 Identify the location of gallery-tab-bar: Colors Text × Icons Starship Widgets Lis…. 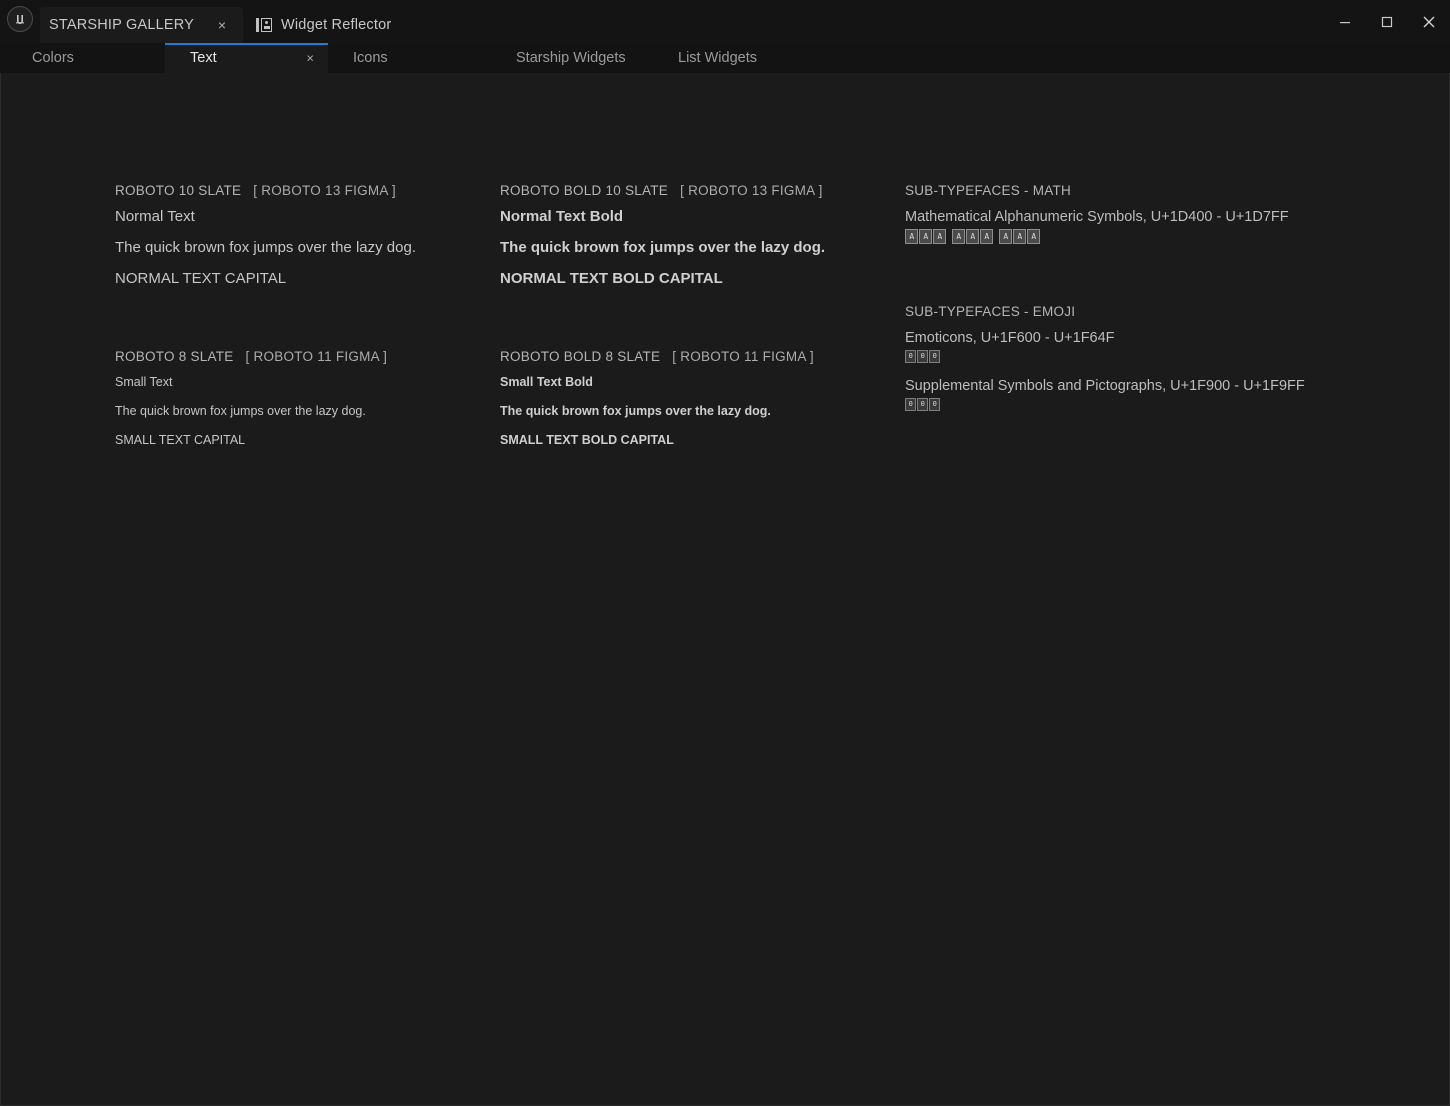
(725, 58).